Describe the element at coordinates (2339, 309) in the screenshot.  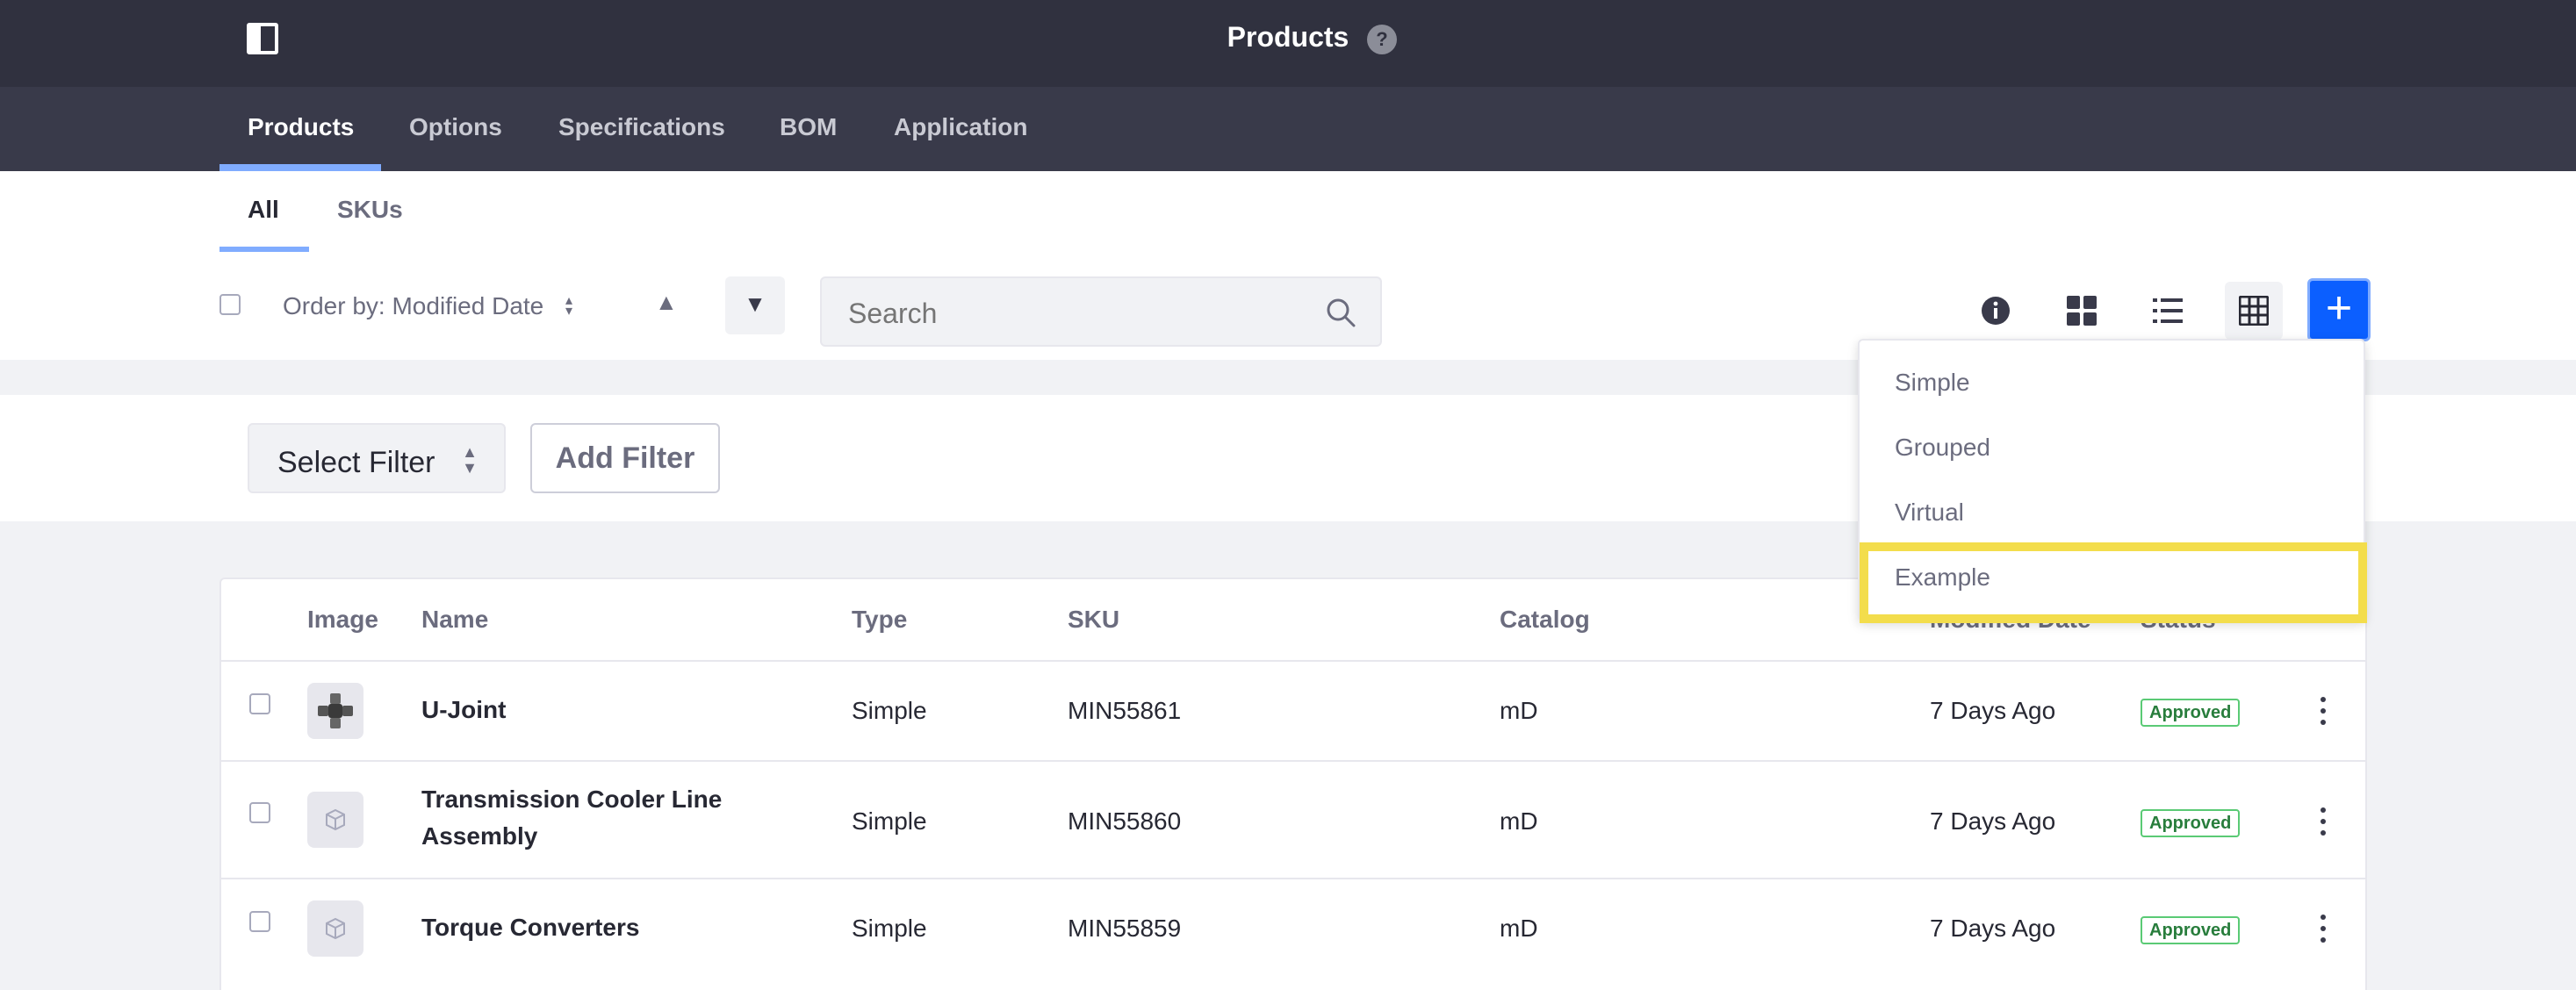
I see `add-button: +` at that location.